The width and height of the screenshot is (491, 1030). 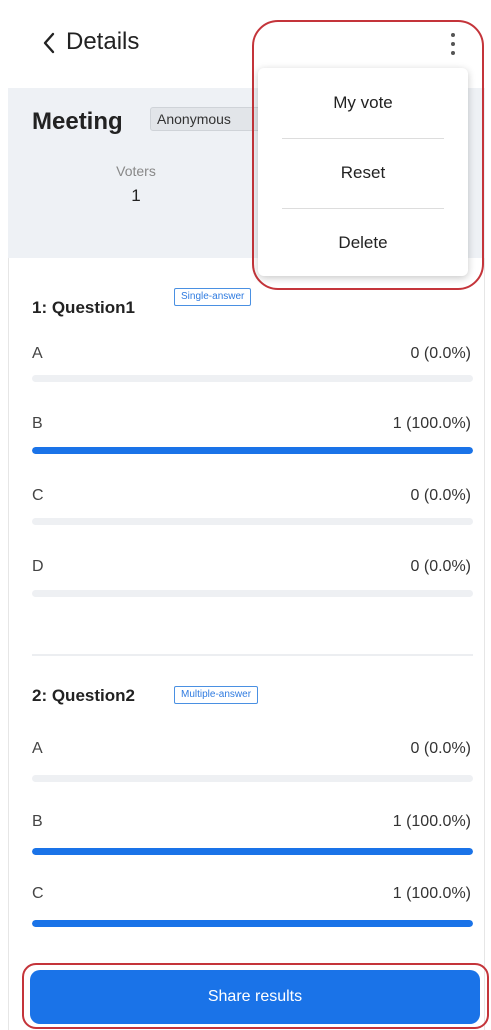 I want to click on overflow-menu: My vote Reset Delete, so click(x=363, y=172).